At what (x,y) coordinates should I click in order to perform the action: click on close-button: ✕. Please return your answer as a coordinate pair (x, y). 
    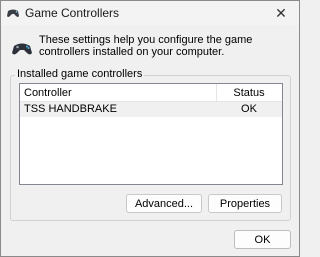
    Looking at the image, I should click on (281, 13).